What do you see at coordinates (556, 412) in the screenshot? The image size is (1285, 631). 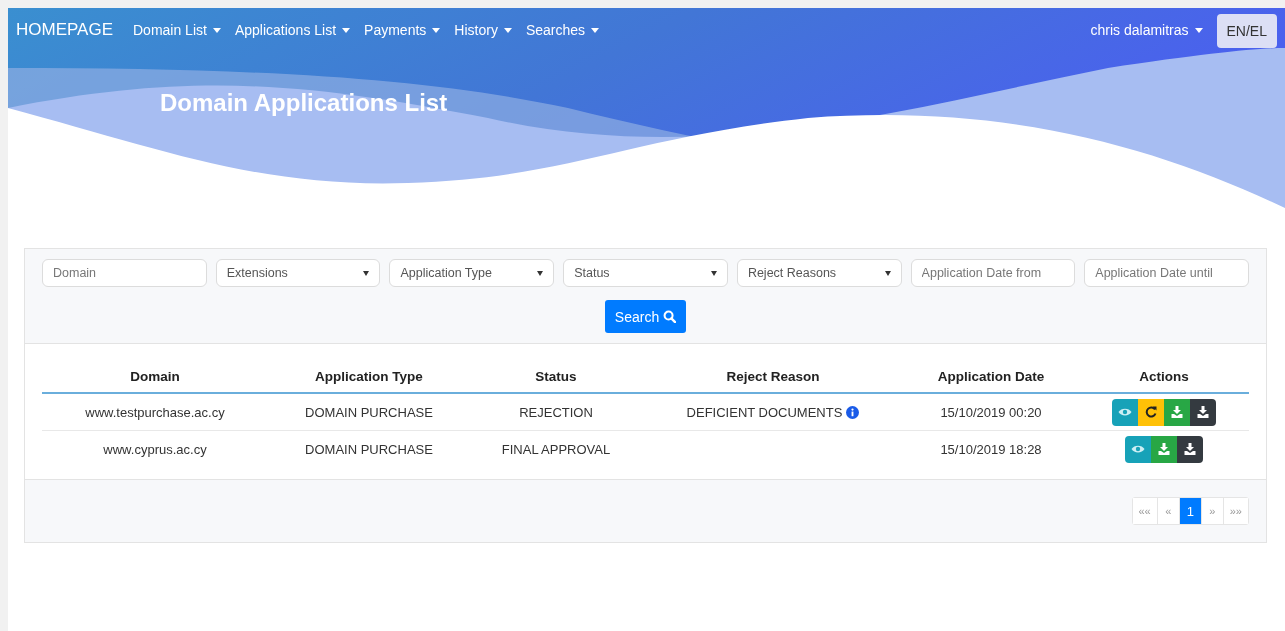 I see `table-cell-text: REJECTION` at bounding box center [556, 412].